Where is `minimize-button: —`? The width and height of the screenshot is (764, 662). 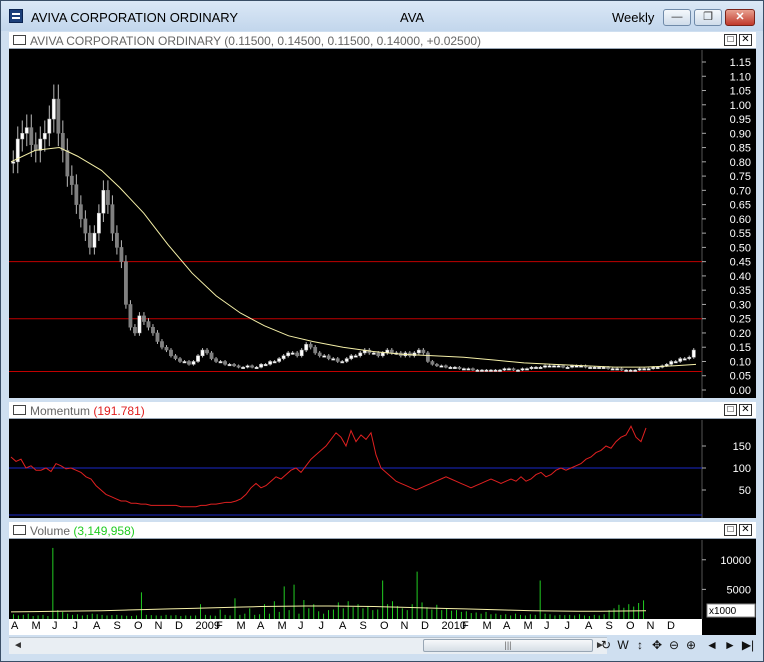 minimize-button: — is located at coordinates (677, 17).